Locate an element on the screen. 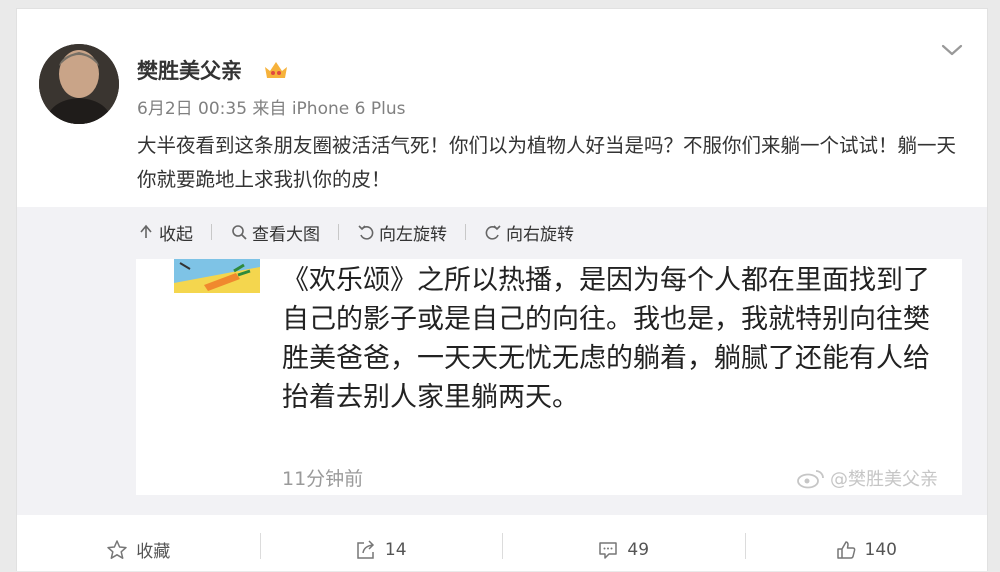  view-large-button: 查看大图 is located at coordinates (275, 232).